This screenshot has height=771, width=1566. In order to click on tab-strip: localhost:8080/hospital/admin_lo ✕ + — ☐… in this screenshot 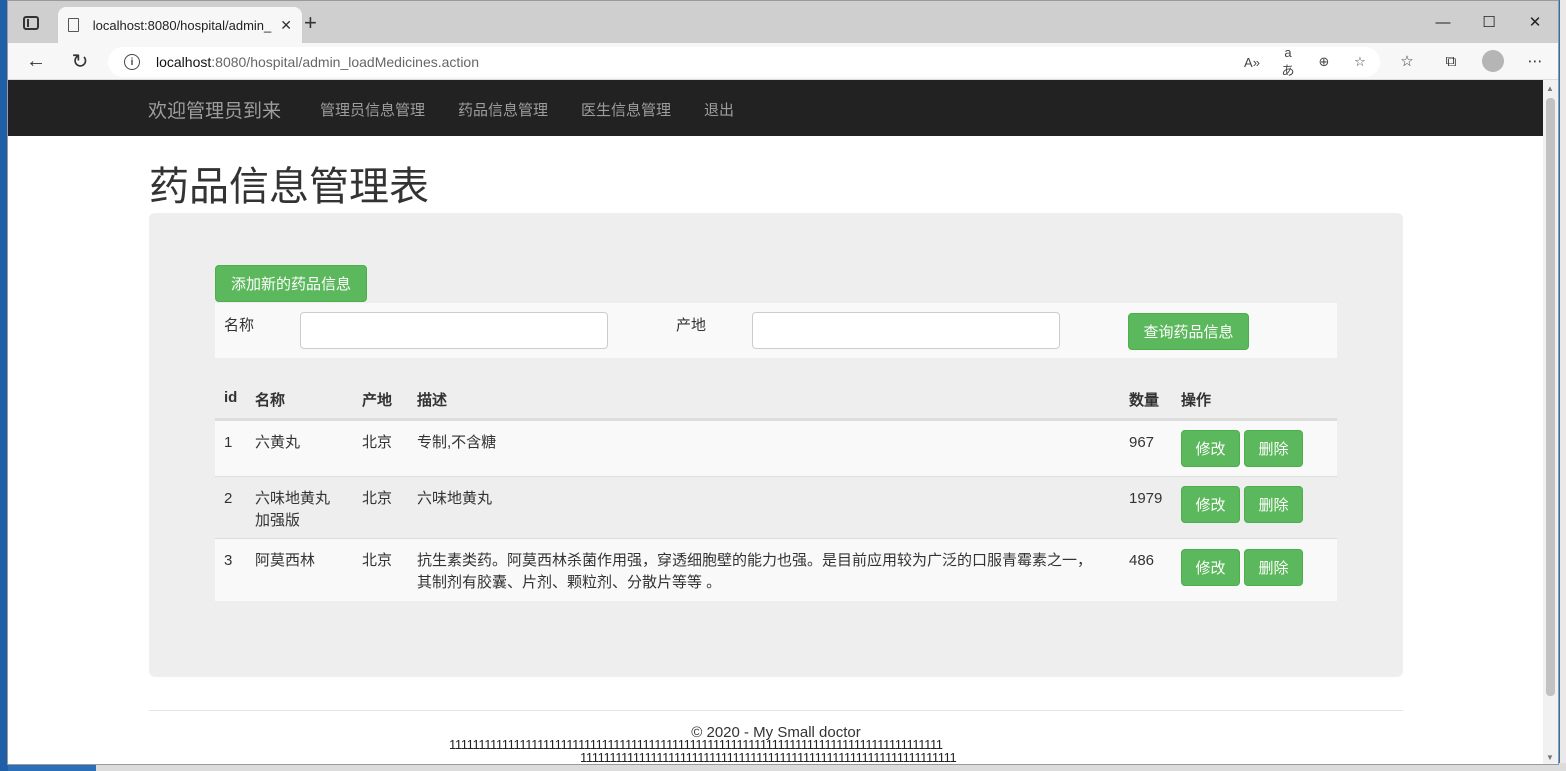, I will do `click(783, 22)`.